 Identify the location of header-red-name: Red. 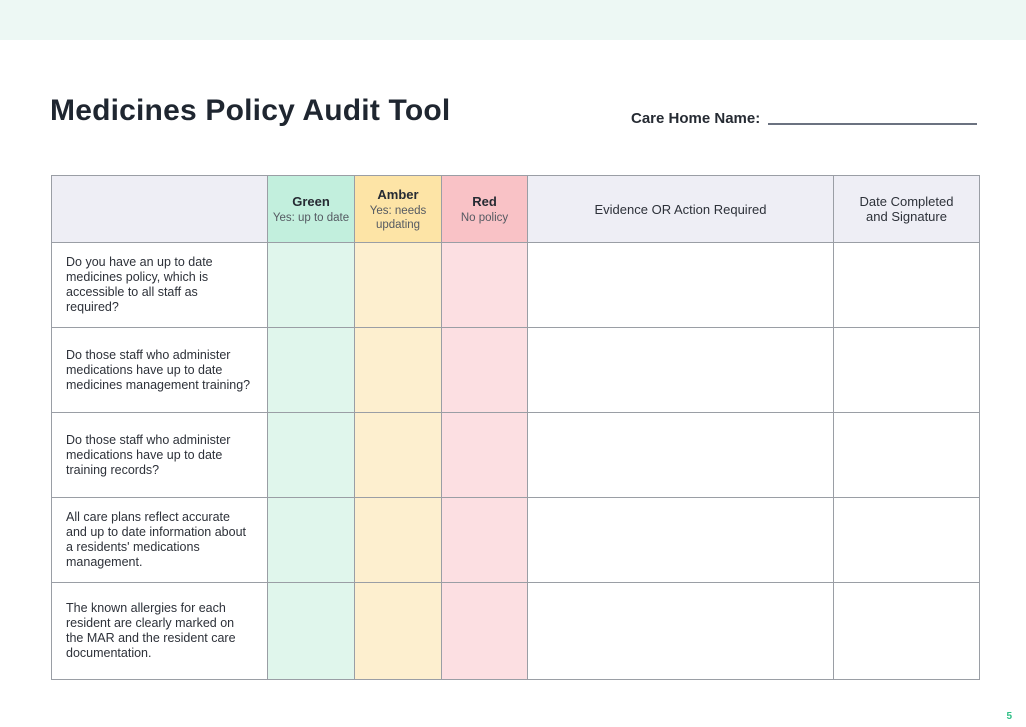
(484, 201).